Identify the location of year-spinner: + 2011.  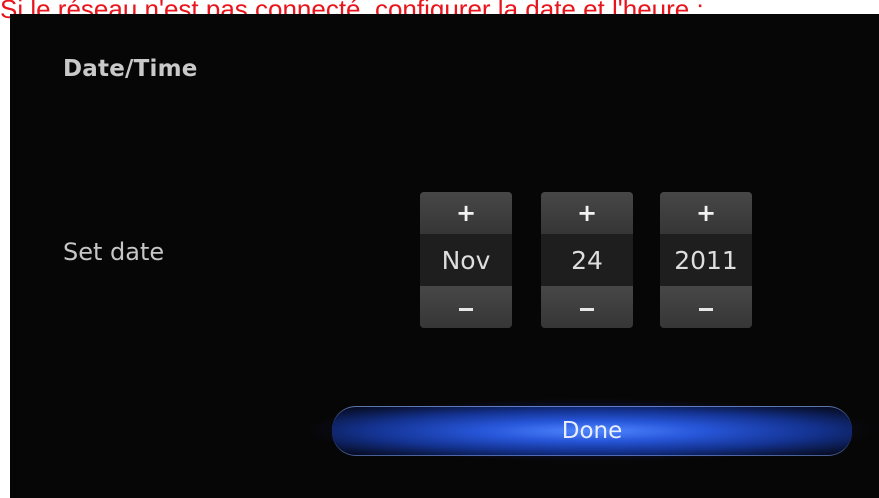
(706, 260).